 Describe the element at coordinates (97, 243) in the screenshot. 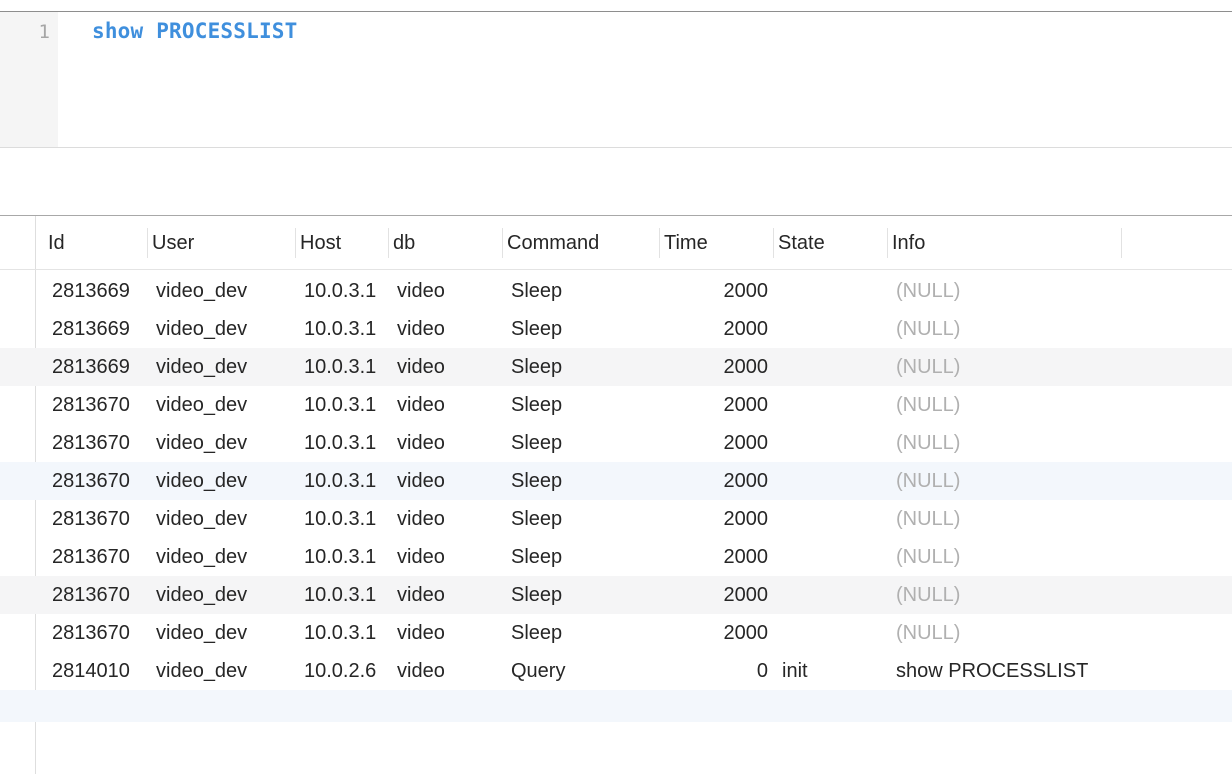

I see `column-header-id: Id` at that location.